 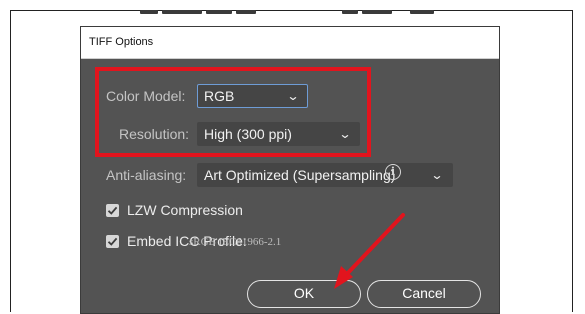 I want to click on icc-profile-value: sRGB IEC61966-2.1, so click(x=235, y=242).